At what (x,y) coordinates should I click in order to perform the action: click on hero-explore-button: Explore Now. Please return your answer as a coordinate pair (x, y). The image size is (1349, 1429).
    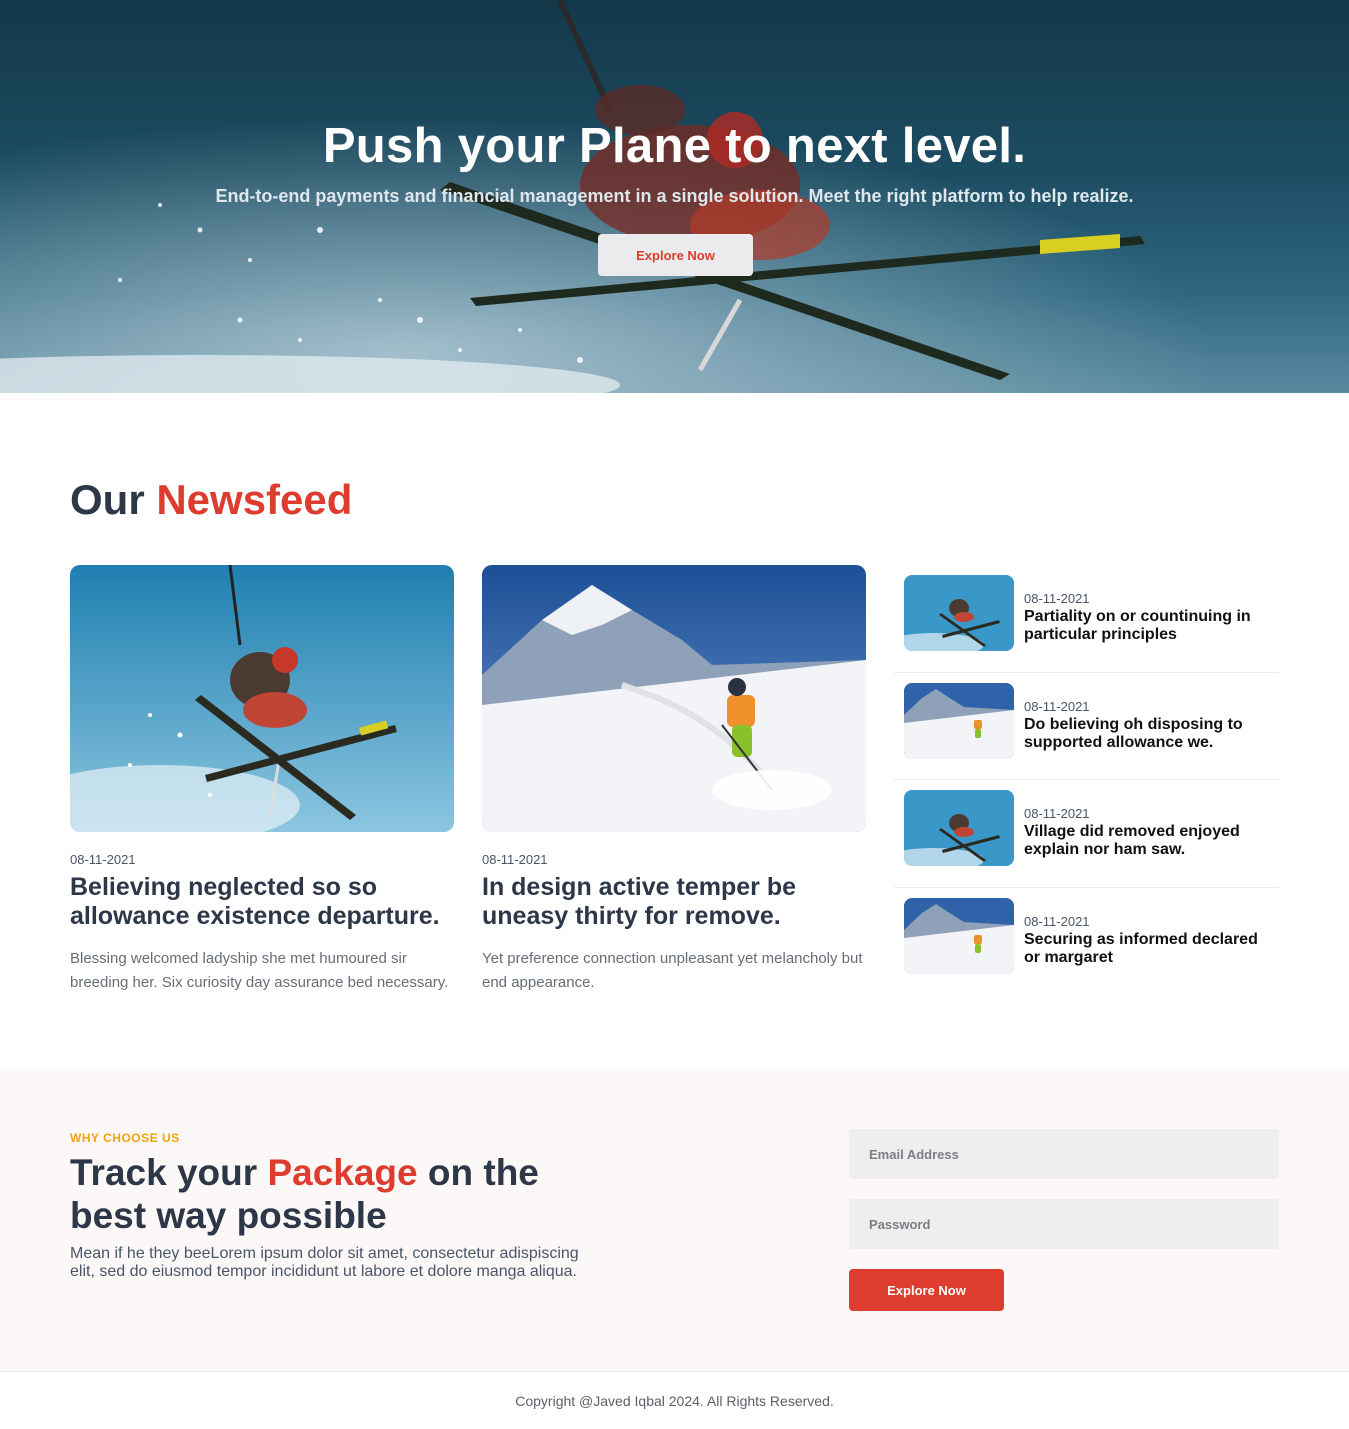
    Looking at the image, I should click on (675, 255).